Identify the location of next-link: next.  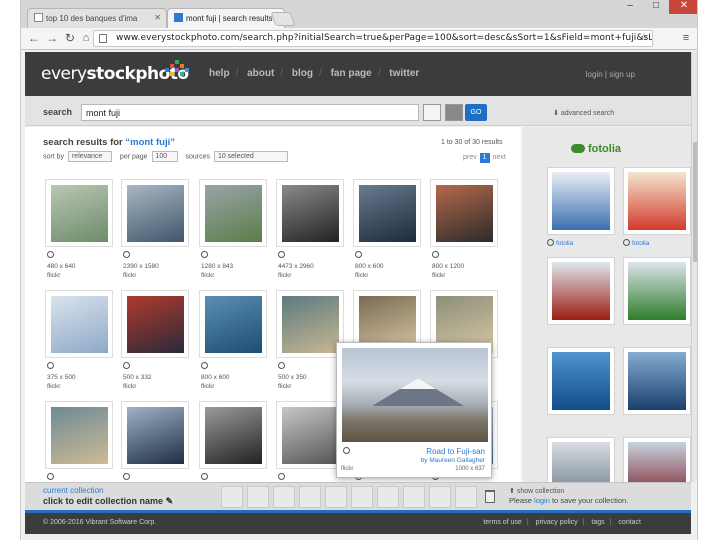
(499, 157).